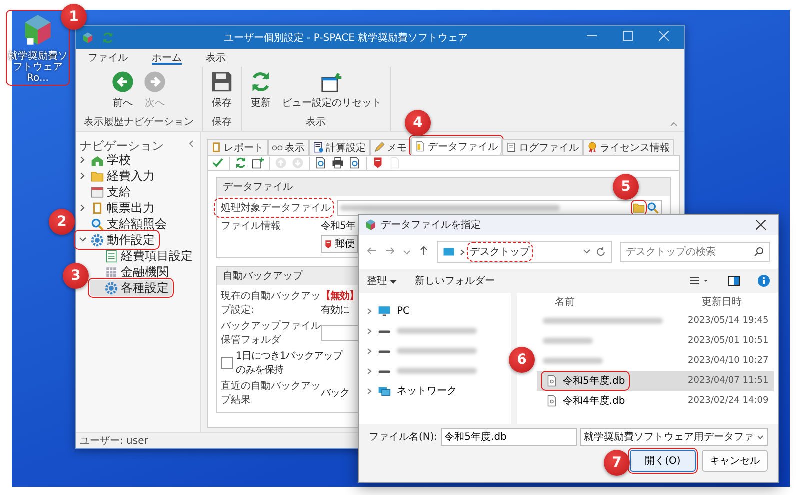 The width and height of the screenshot is (799, 495). I want to click on nav-tree-item: 支給額照会, so click(123, 224).